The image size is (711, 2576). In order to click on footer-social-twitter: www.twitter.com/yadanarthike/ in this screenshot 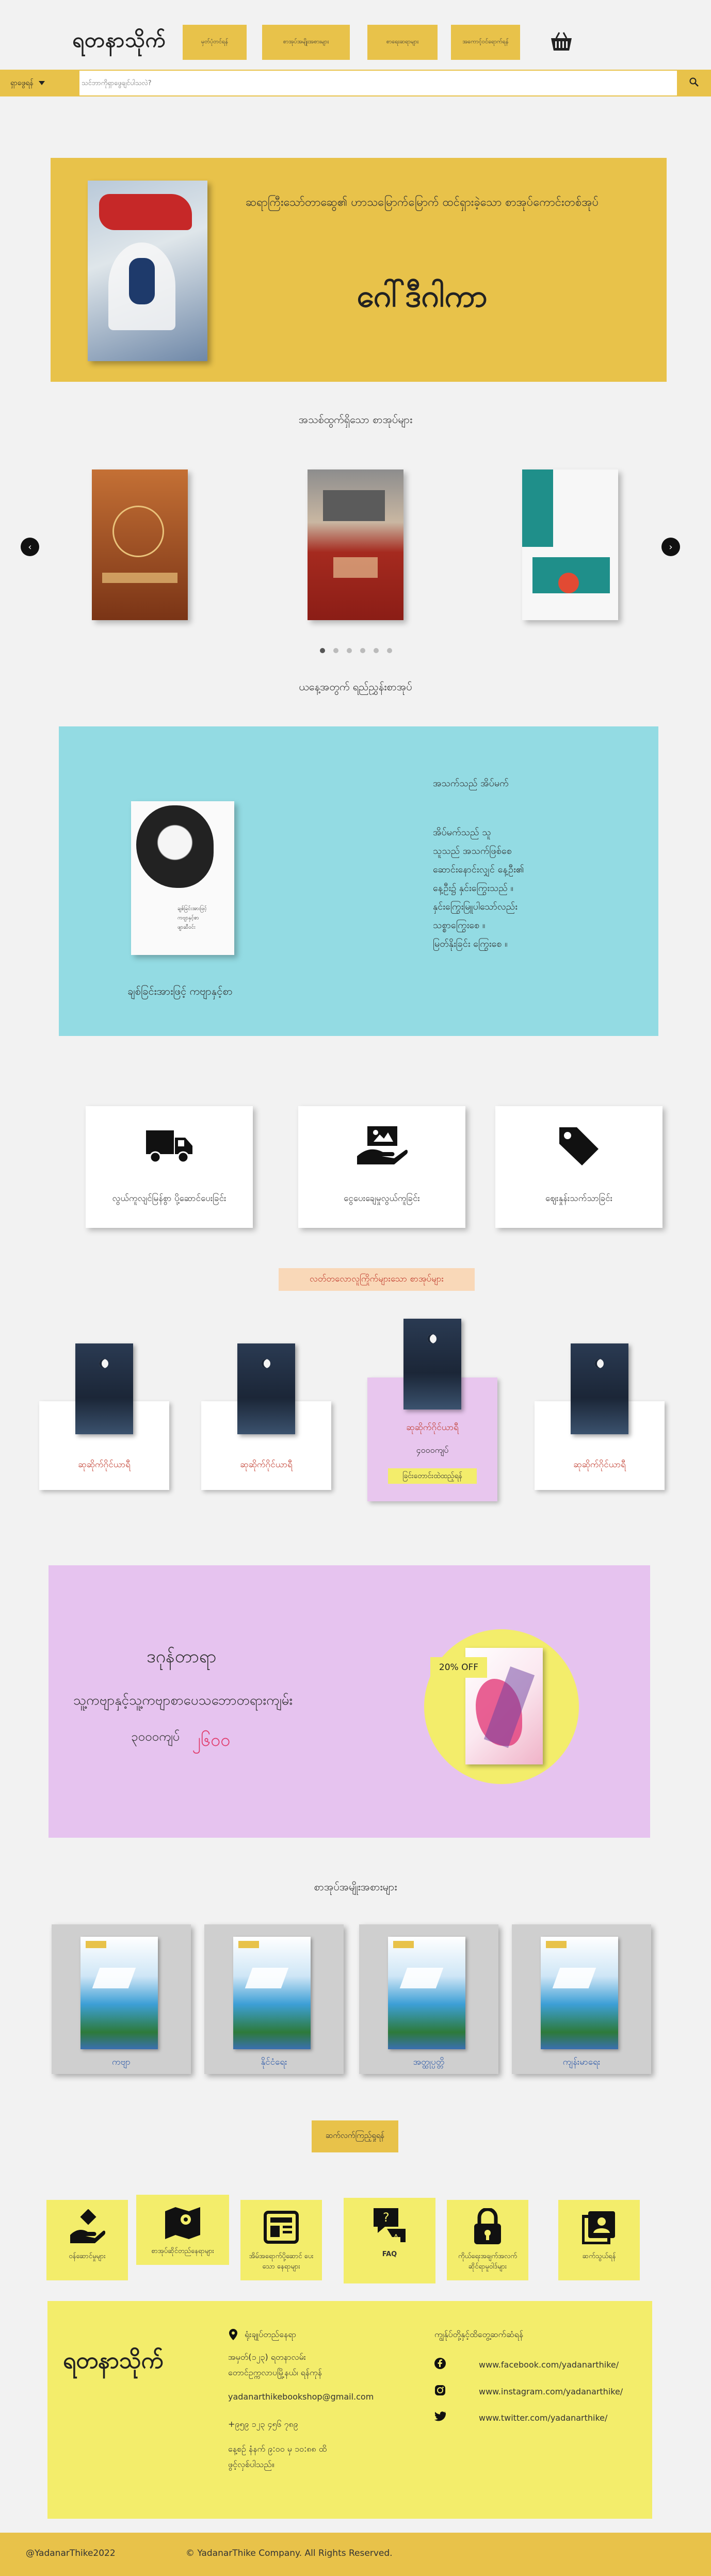, I will do `click(520, 2417)`.